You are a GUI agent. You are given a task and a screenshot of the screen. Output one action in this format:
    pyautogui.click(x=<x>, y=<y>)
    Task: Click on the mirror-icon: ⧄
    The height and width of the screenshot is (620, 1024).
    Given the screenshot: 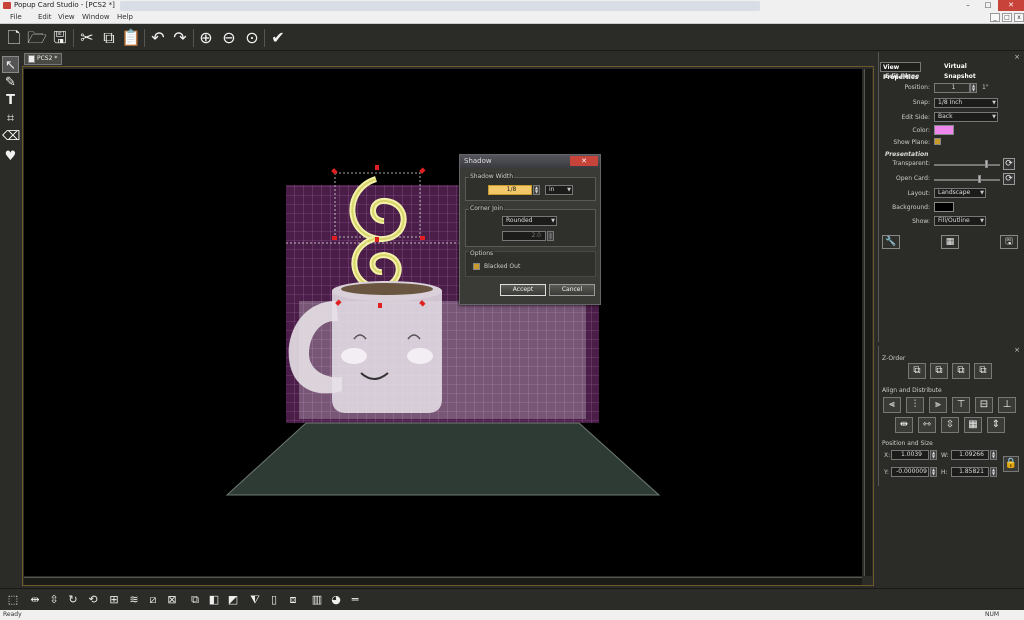 What is the action you would take?
    pyautogui.click(x=153, y=600)
    